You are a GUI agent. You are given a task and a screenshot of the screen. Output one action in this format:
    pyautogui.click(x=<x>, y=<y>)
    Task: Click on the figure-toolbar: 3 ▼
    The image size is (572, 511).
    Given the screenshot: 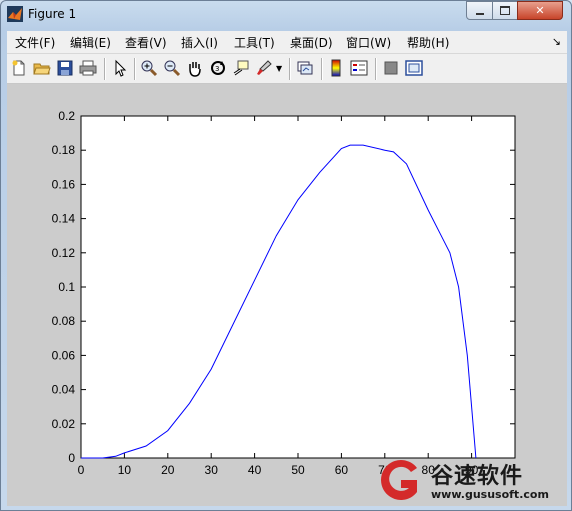 What is the action you would take?
    pyautogui.click(x=287, y=69)
    